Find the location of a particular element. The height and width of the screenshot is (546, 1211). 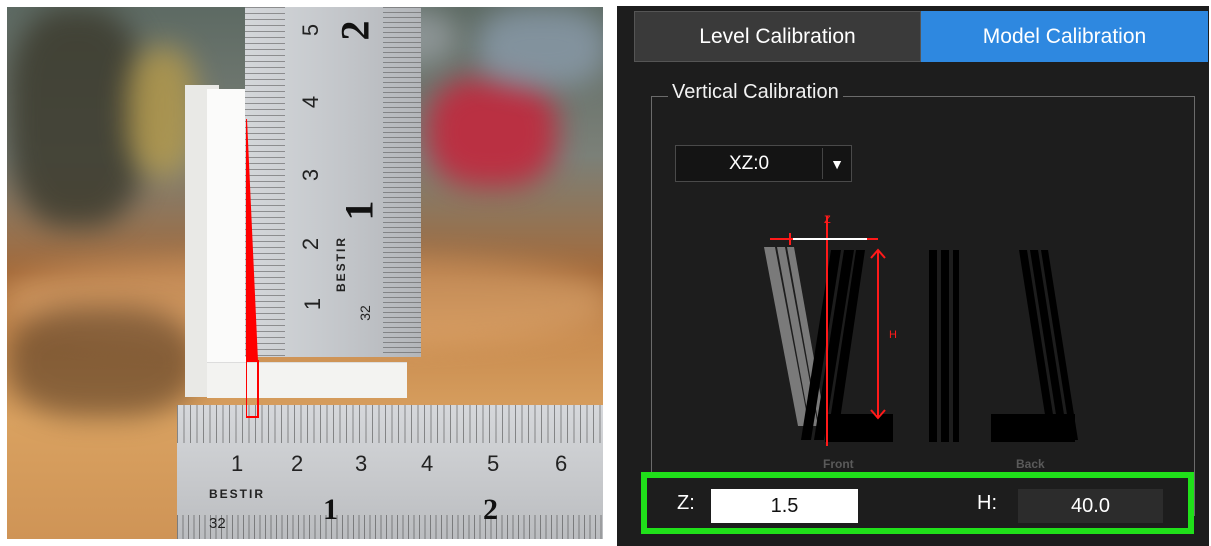

axis-select: XZ:0 ▼ is located at coordinates (763, 163).